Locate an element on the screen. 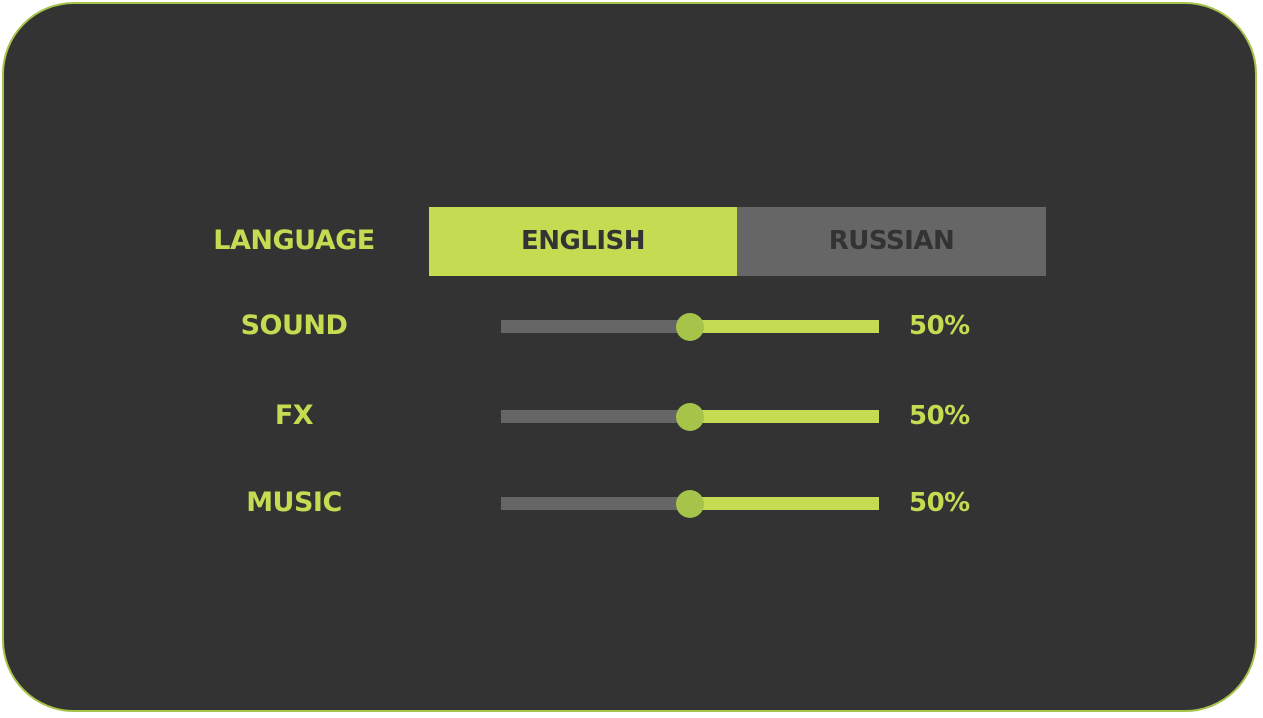 This screenshot has height=718, width=1263. language-option-english: ENGLISH is located at coordinates (583, 241).